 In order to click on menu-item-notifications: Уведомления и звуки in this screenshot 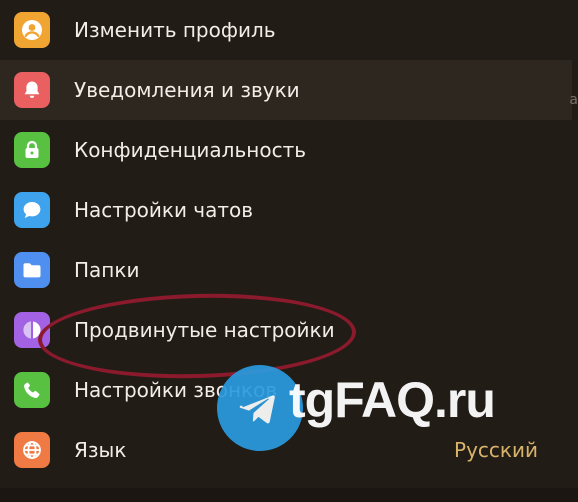, I will do `click(286, 90)`.